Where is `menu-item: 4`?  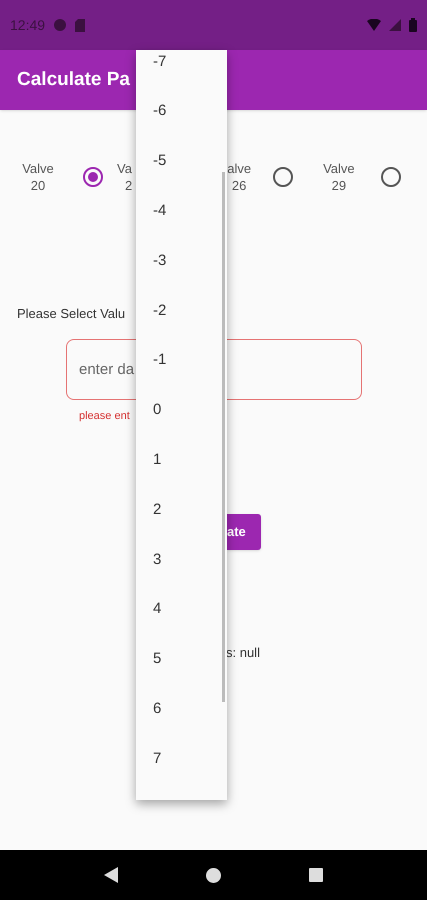 menu-item: 4 is located at coordinates (178, 609).